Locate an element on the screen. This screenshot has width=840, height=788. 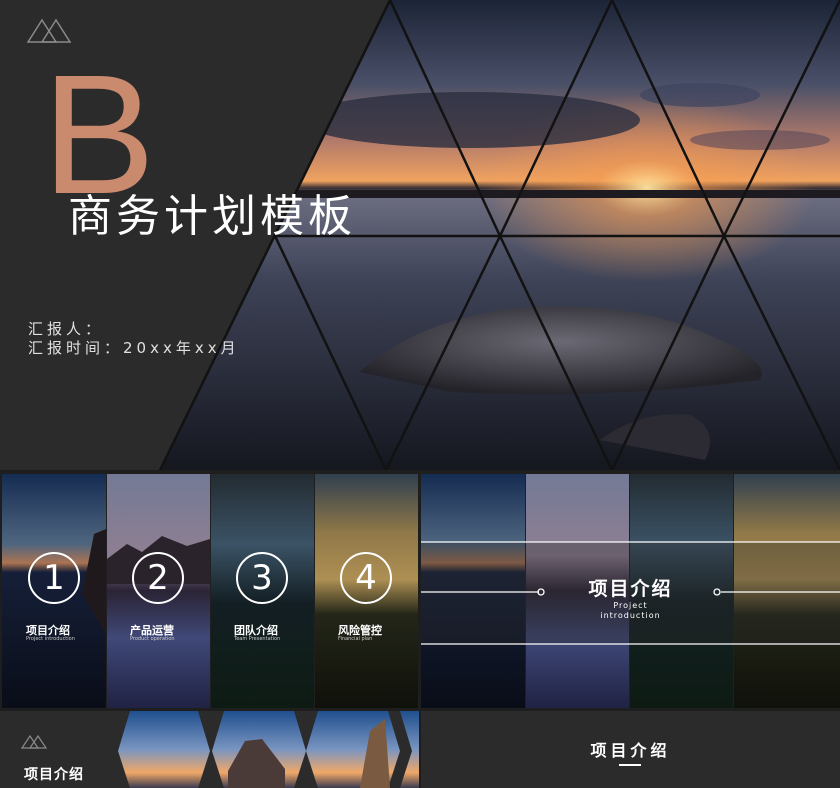
section4-title: 项目介绍 is located at coordinates (54, 775).